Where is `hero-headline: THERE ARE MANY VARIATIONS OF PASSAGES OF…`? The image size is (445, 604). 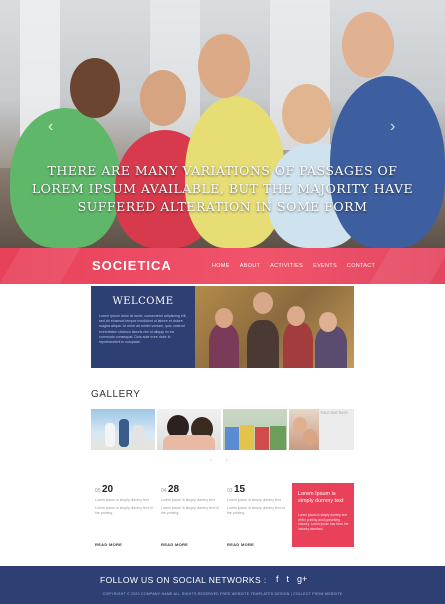
hero-headline: THERE ARE MANY VARIATIONS OF PASSAGES OF… is located at coordinates (222, 188).